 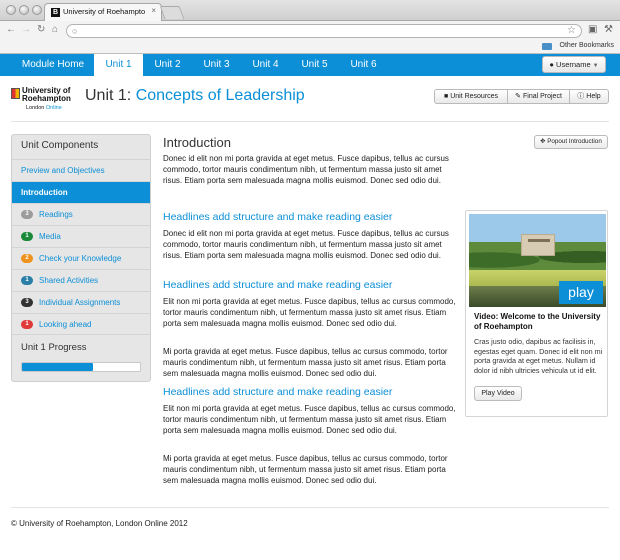 What do you see at coordinates (574, 141) in the screenshot?
I see `popout-label: Popout Introduction` at bounding box center [574, 141].